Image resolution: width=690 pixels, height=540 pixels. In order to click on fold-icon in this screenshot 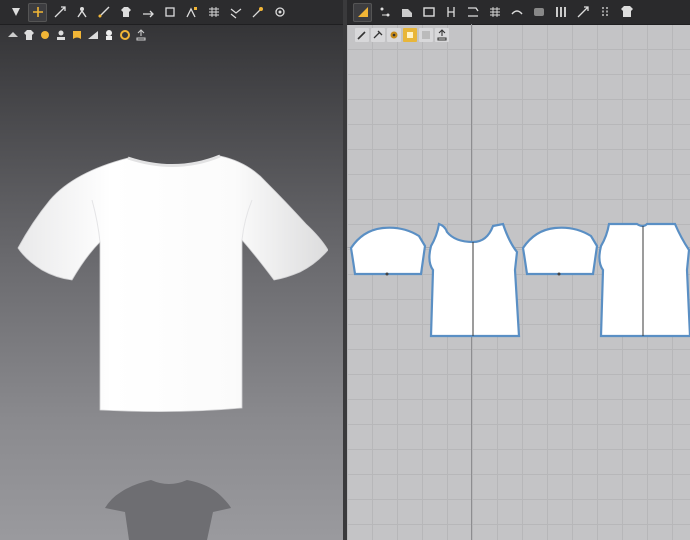, I will do `click(125, 12)`.